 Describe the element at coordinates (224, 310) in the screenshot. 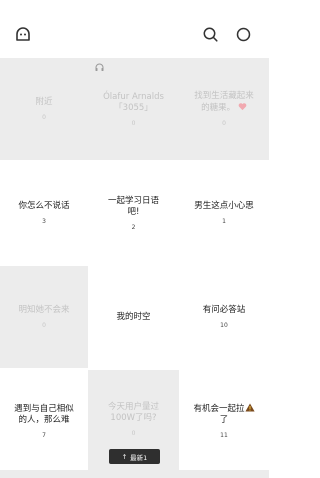

I see `topic-title: 有问必答站` at that location.